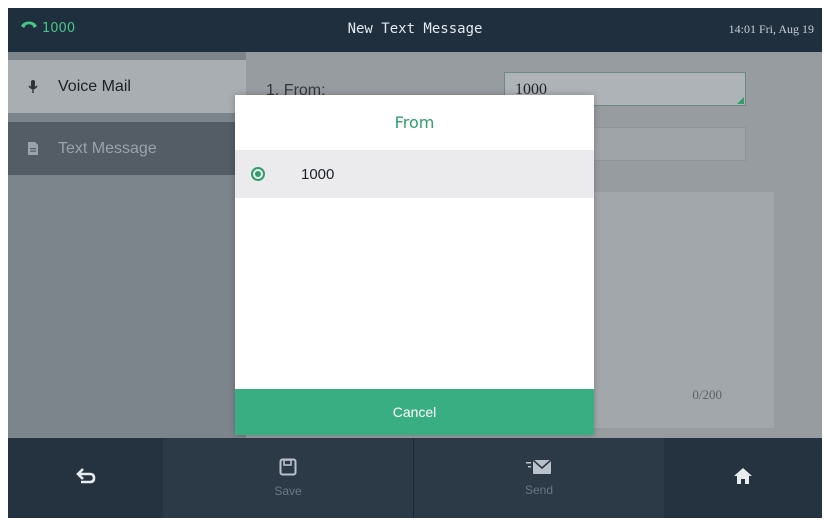 This screenshot has width=824, height=523. I want to click on save-button: Save, so click(288, 478).